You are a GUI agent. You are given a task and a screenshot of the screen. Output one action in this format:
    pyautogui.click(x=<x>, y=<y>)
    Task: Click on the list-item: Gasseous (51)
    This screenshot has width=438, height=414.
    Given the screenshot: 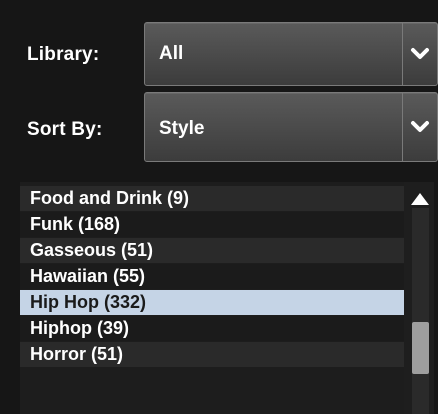 What is the action you would take?
    pyautogui.click(x=212, y=250)
    